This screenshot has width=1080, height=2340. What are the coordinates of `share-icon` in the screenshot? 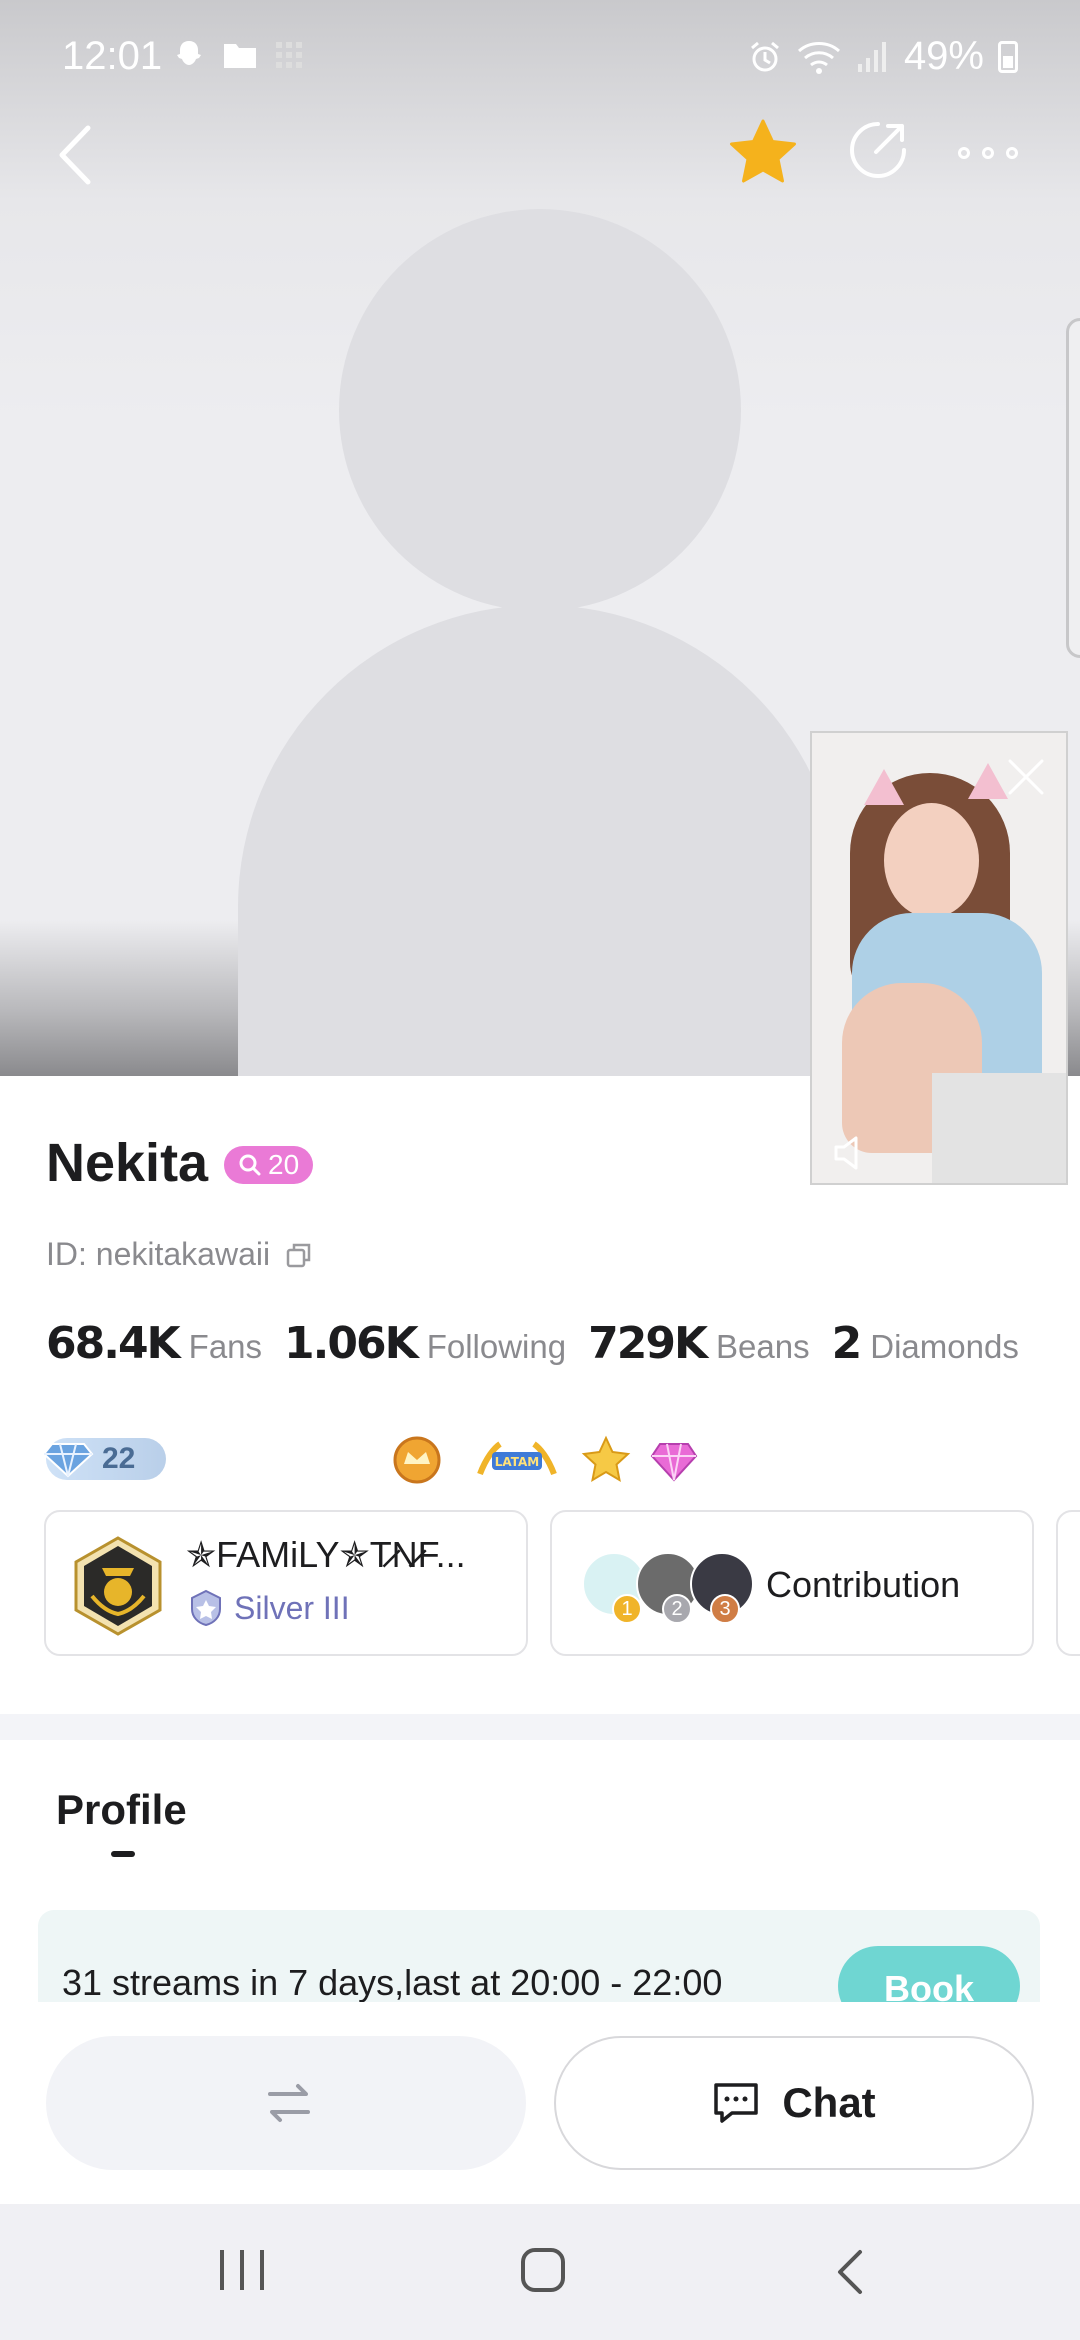 It's located at (878, 150).